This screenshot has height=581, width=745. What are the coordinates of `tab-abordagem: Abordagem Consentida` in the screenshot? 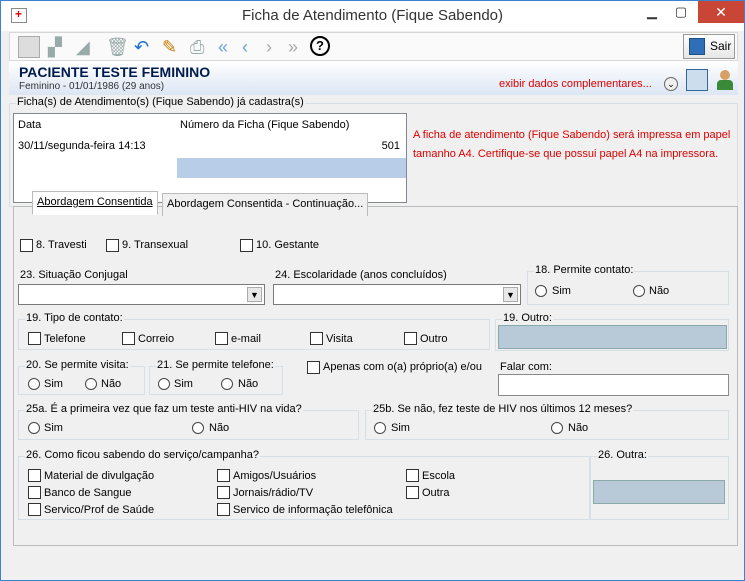 It's located at (95, 203).